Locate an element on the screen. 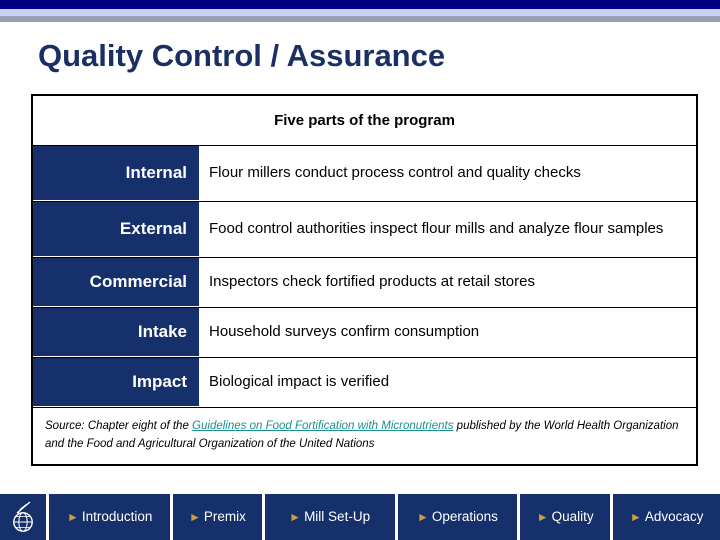 The height and width of the screenshot is (540, 720). nav-button-mill-set-up: ► Mill Set-Up is located at coordinates (329, 517).